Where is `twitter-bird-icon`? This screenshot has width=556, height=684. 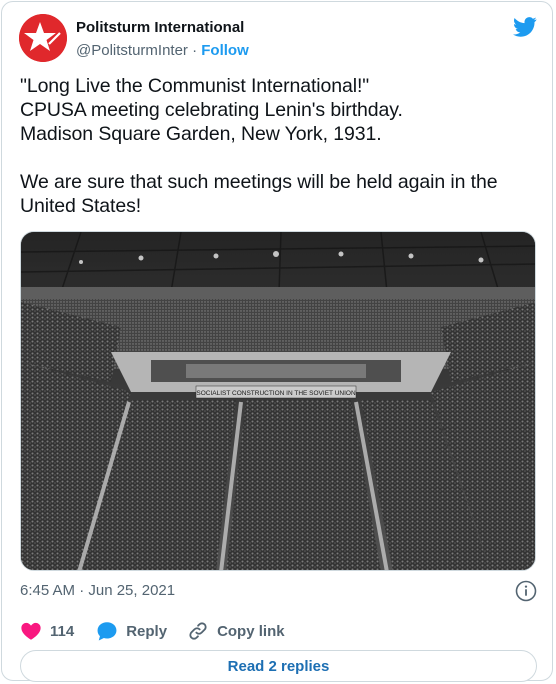 twitter-bird-icon is located at coordinates (525, 27).